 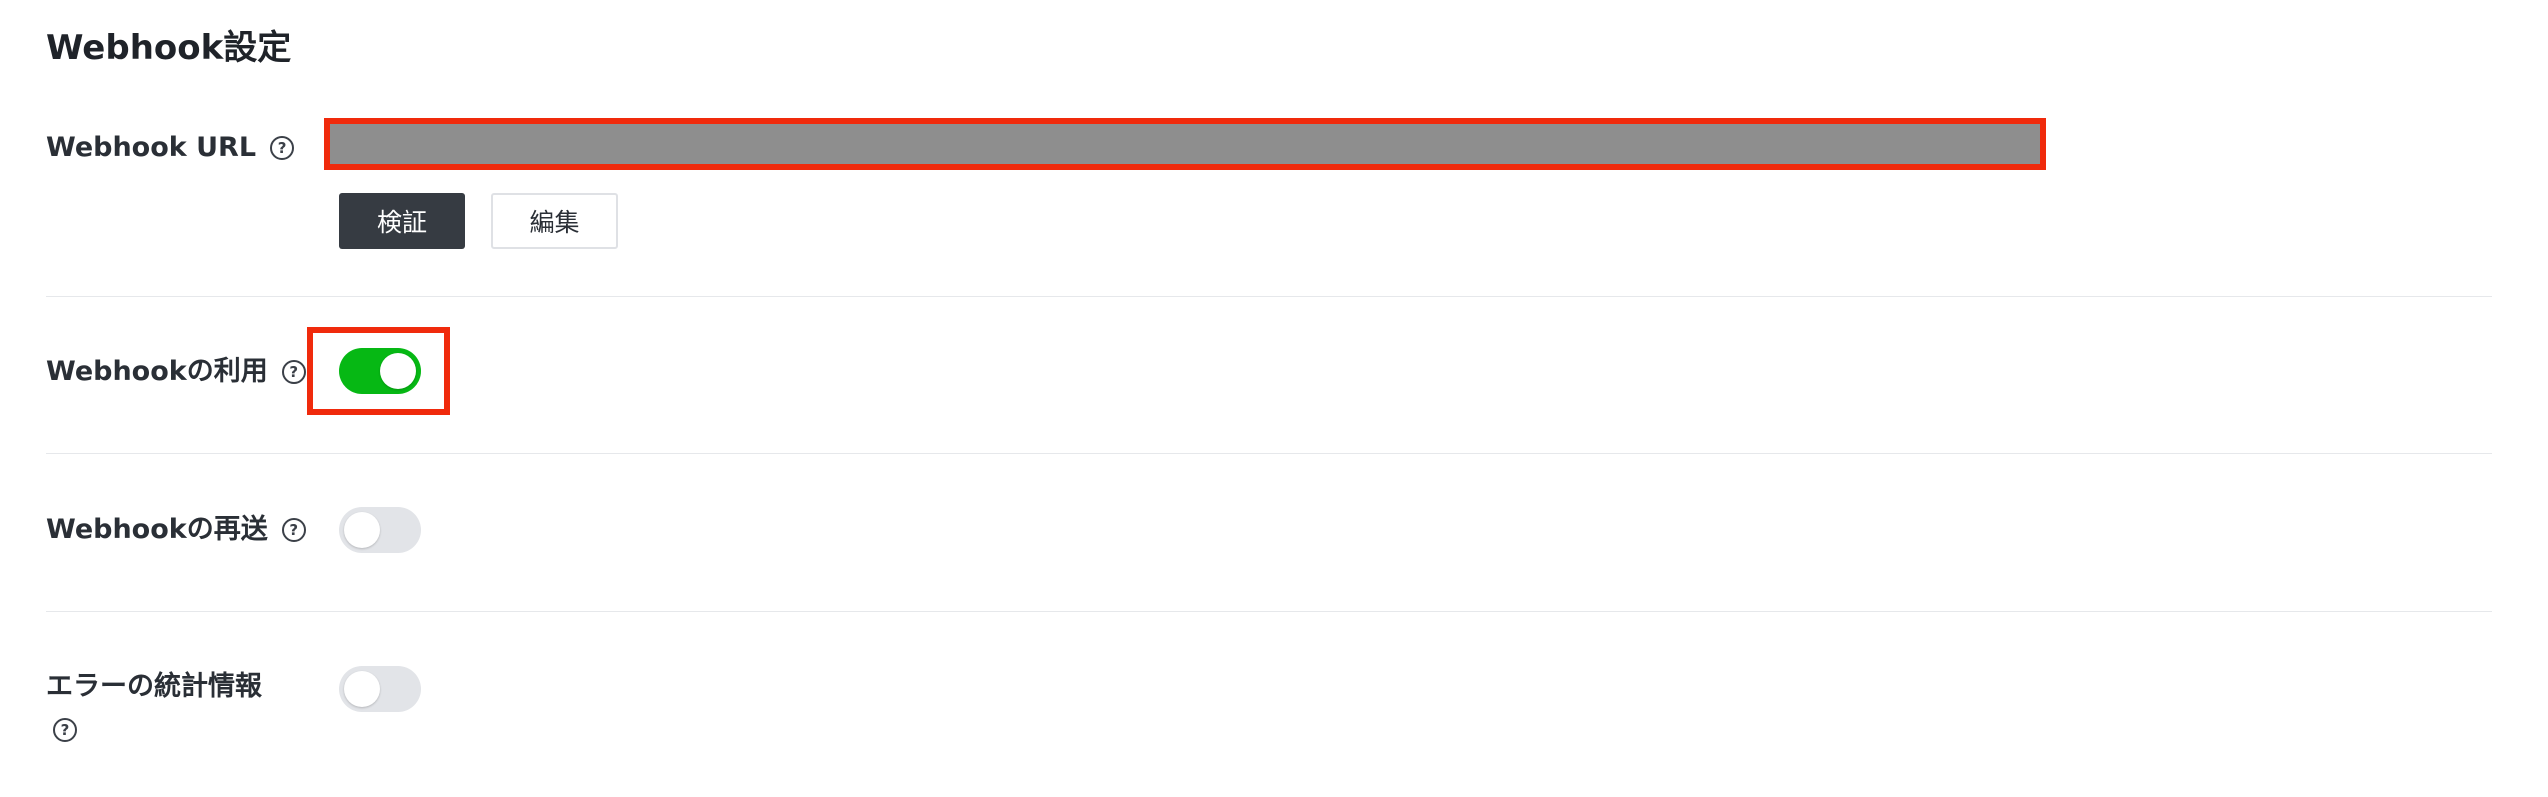 What do you see at coordinates (378, 371) in the screenshot?
I see `highlight-box` at bounding box center [378, 371].